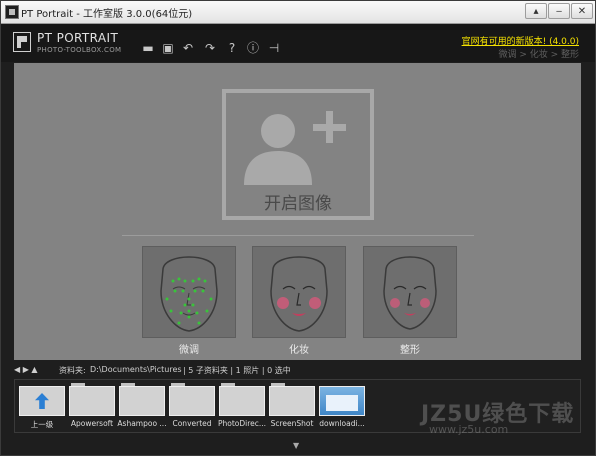  What do you see at coordinates (298, 12) in the screenshot?
I see `title-bar: PT Portrait - 工作室版 3.0.0(64位元) ▴ ‒ ✕` at bounding box center [298, 12].